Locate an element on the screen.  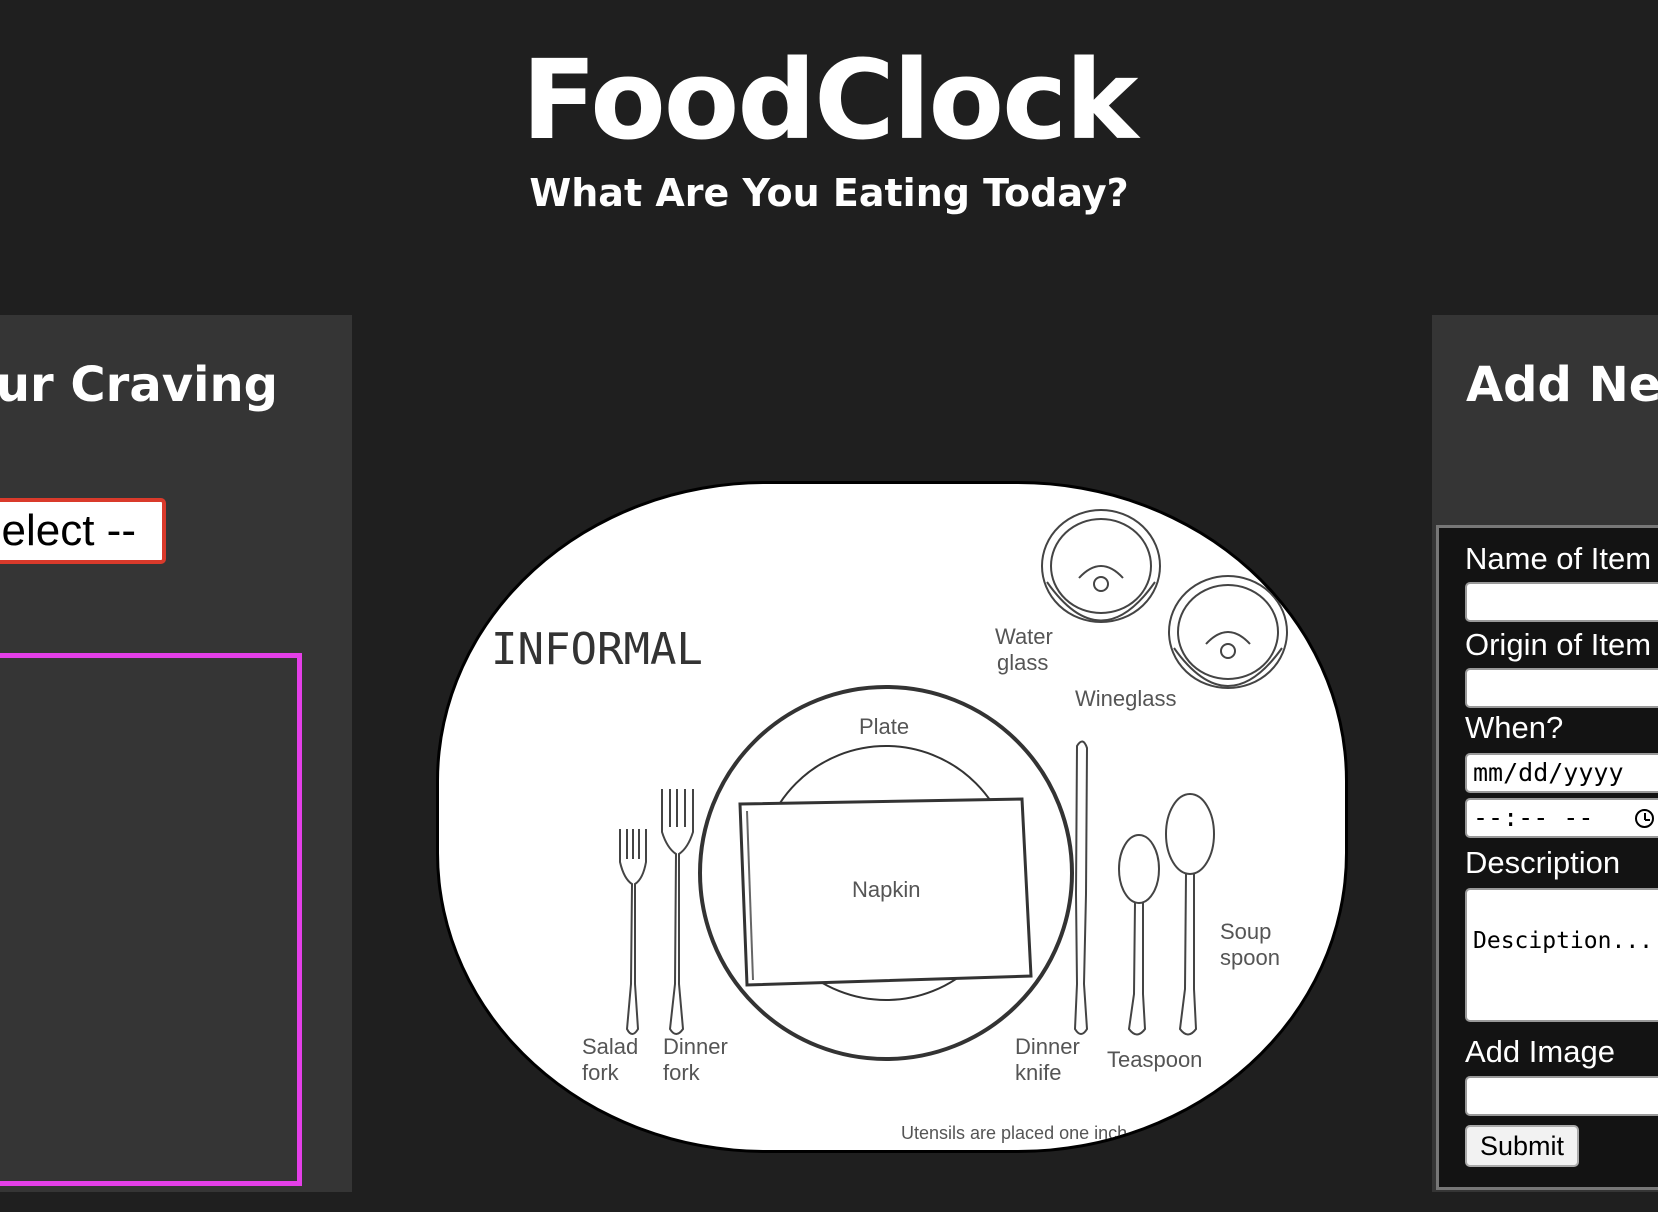
time-input: --:-- -- is located at coordinates (1561, 818).